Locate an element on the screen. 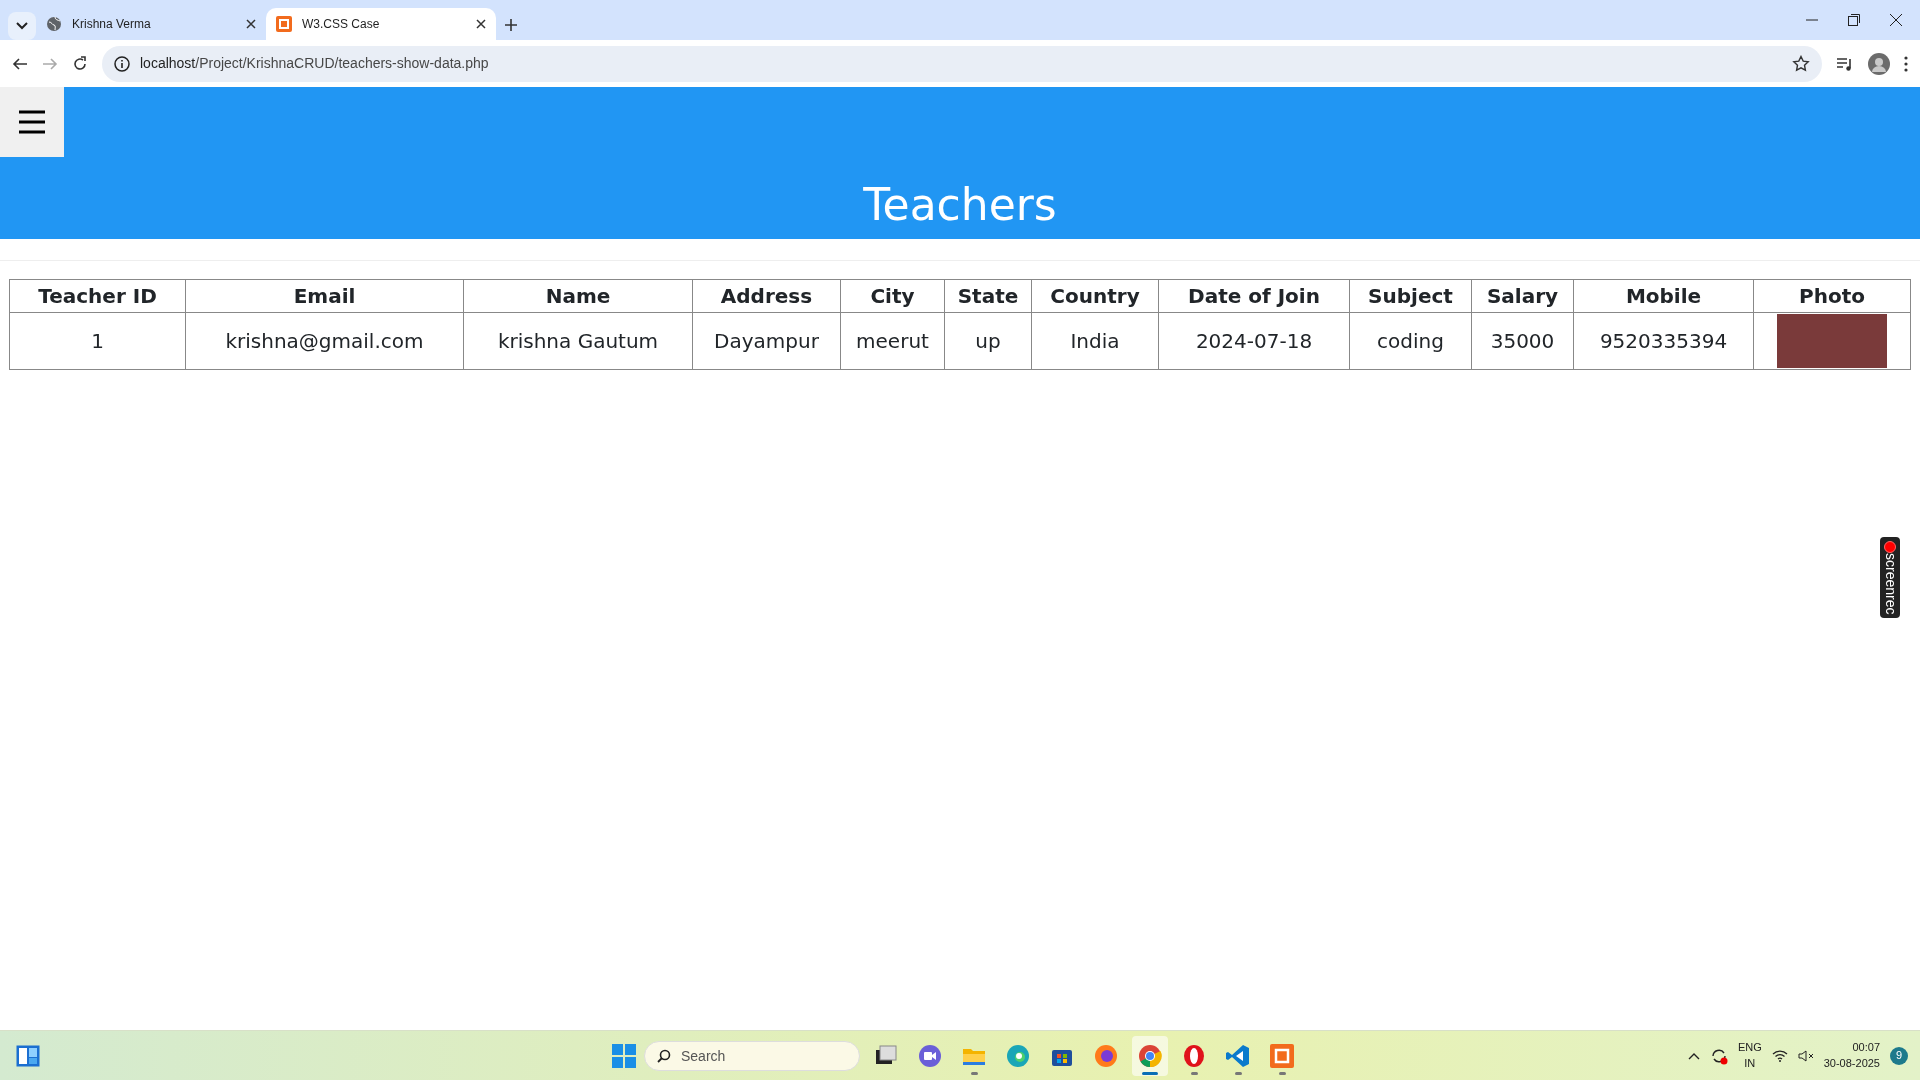 The width and height of the screenshot is (1920, 1080). table-cell: 2024-07-18 is located at coordinates (1254, 341).